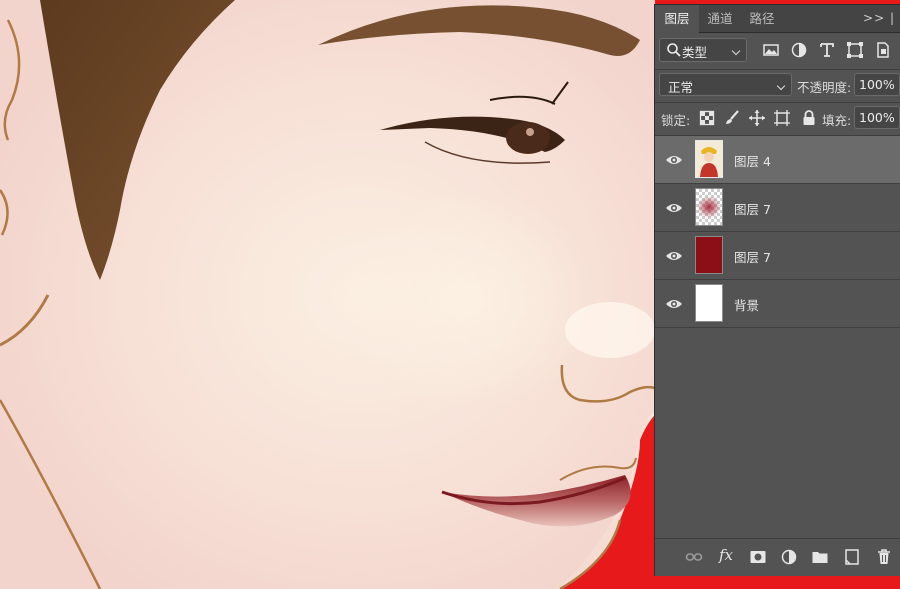 This screenshot has height=589, width=900. I want to click on smart-object-filter-icon, so click(883, 50).